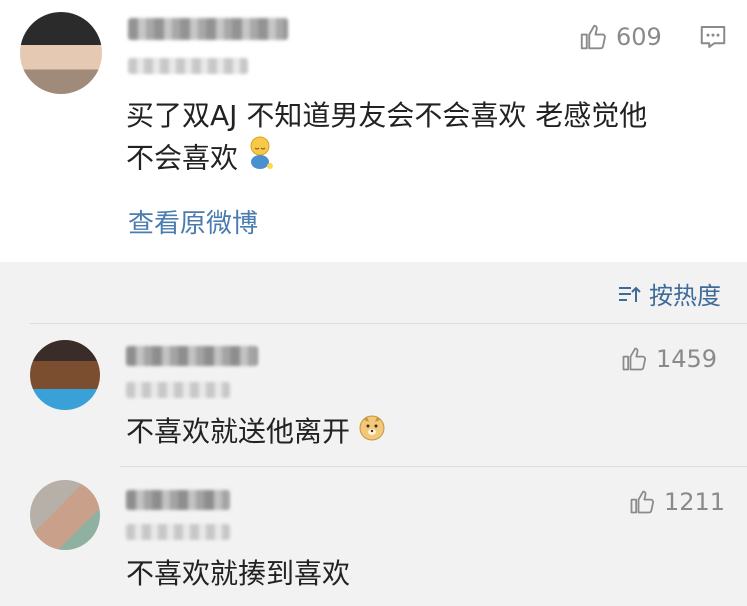  What do you see at coordinates (372, 433) in the screenshot?
I see `doge-emoji-icon` at bounding box center [372, 433].